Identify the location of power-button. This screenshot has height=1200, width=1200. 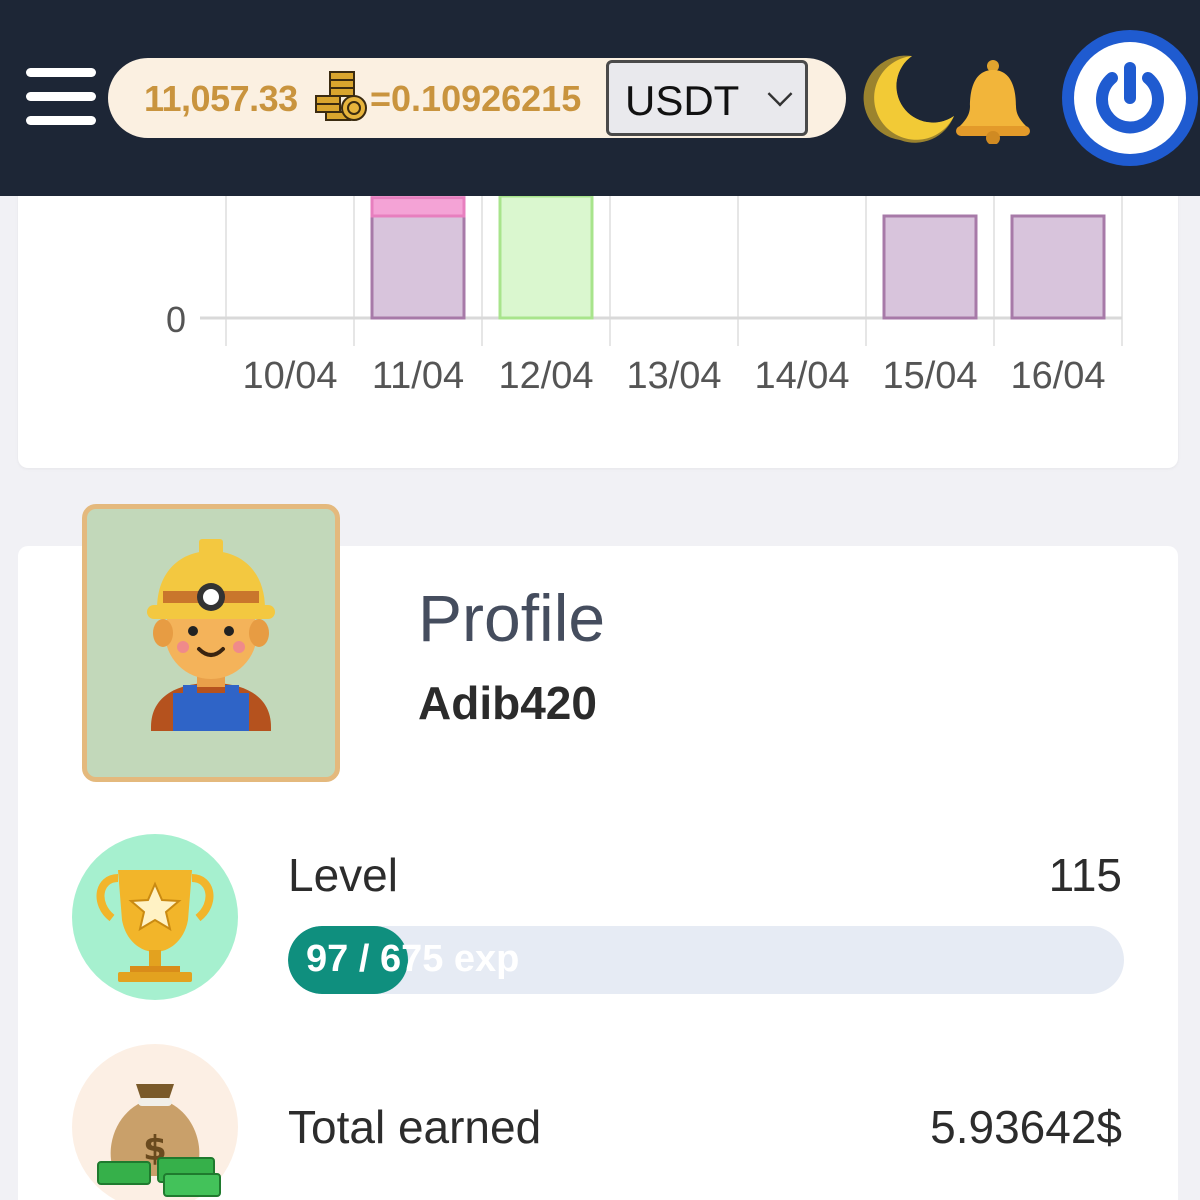
(1130, 98).